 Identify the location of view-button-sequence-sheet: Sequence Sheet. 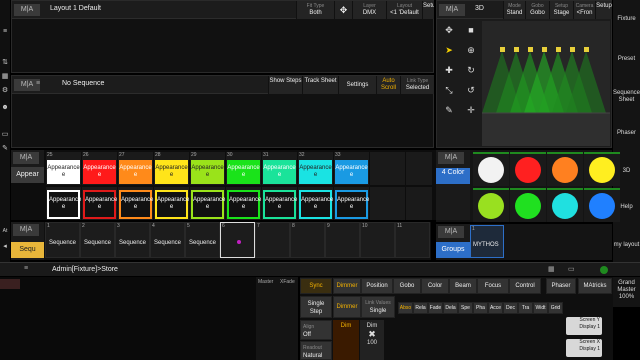
(626, 97).